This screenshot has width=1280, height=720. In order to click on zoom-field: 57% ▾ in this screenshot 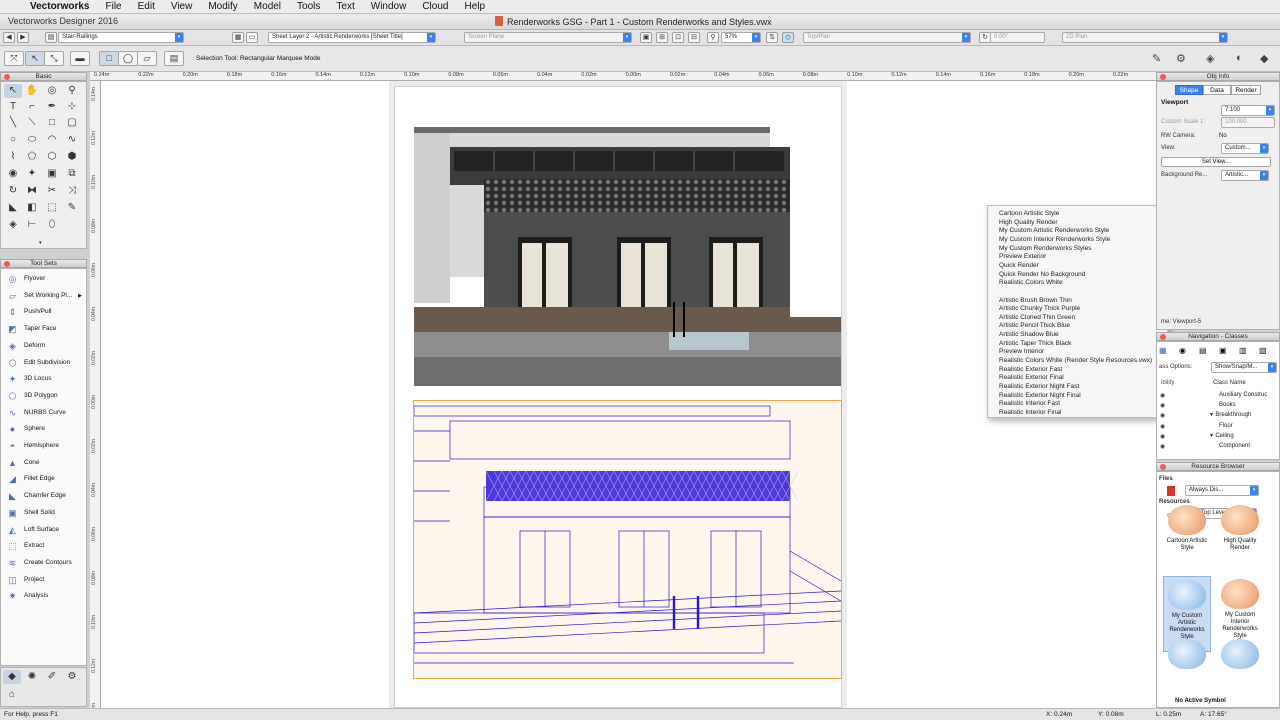, I will do `click(741, 37)`.